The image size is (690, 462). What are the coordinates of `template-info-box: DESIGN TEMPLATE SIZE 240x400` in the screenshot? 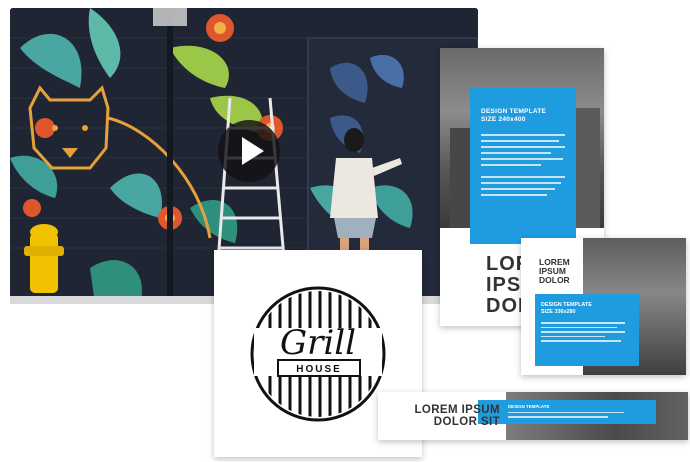 It's located at (523, 166).